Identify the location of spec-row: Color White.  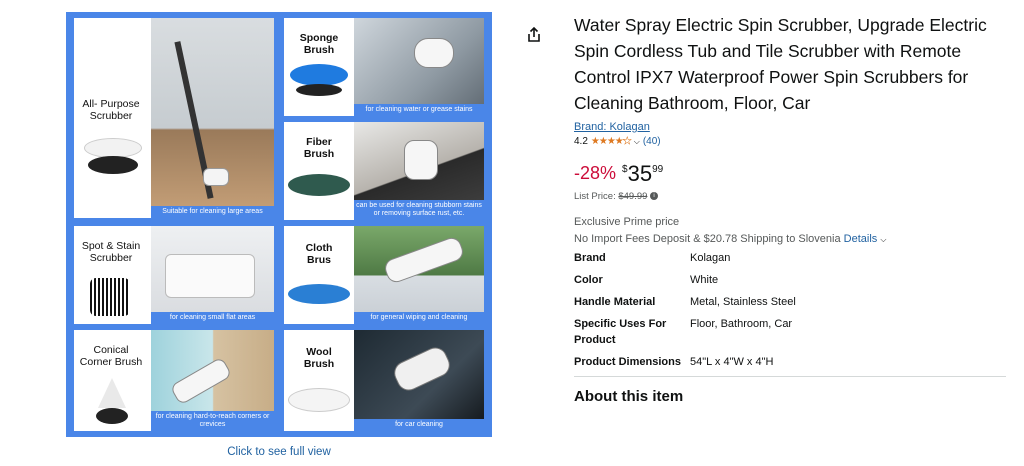
(790, 280).